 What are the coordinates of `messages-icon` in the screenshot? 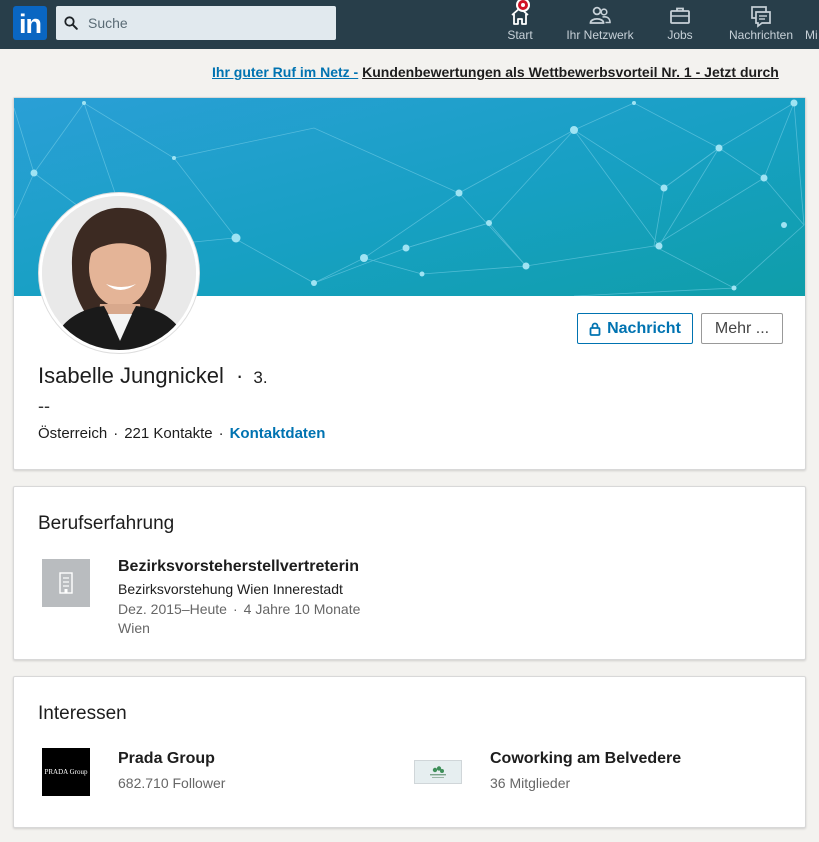 It's located at (761, 17).